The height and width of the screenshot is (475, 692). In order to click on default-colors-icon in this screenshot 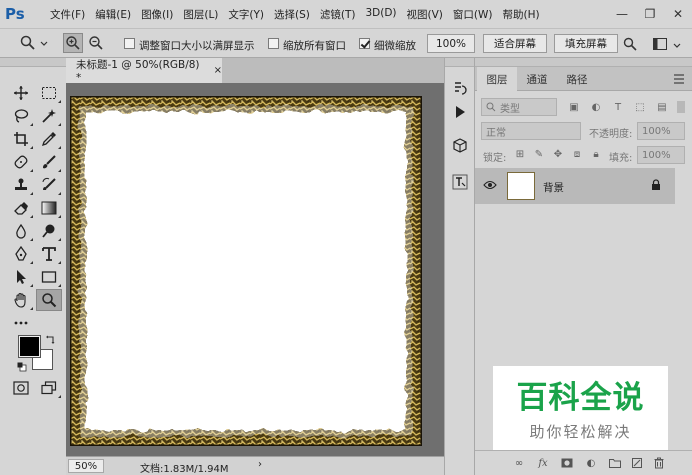, I will do `click(22, 368)`.